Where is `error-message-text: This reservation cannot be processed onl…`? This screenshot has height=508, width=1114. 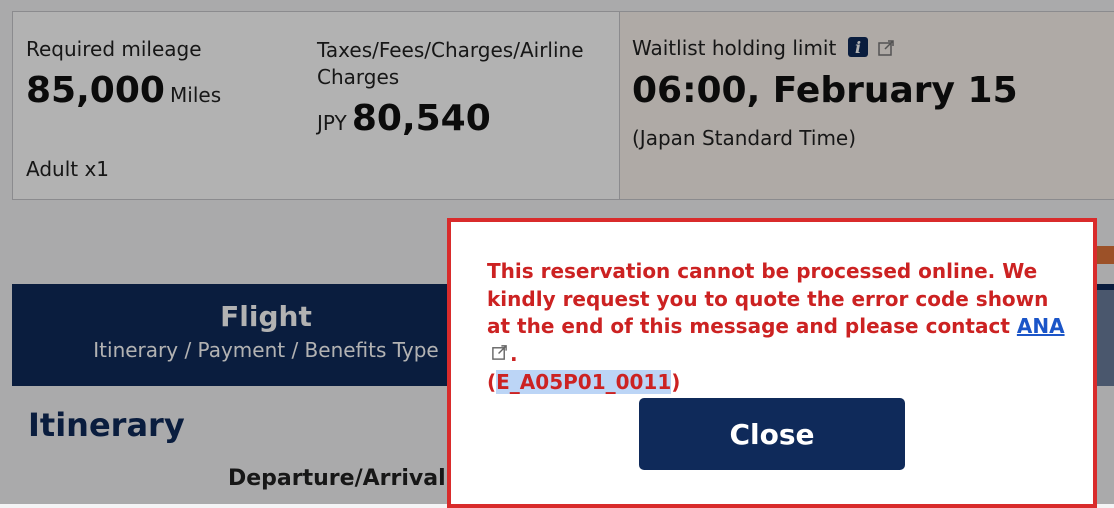
error-message-text: This reservation cannot be processed onl… is located at coordinates (768, 298).